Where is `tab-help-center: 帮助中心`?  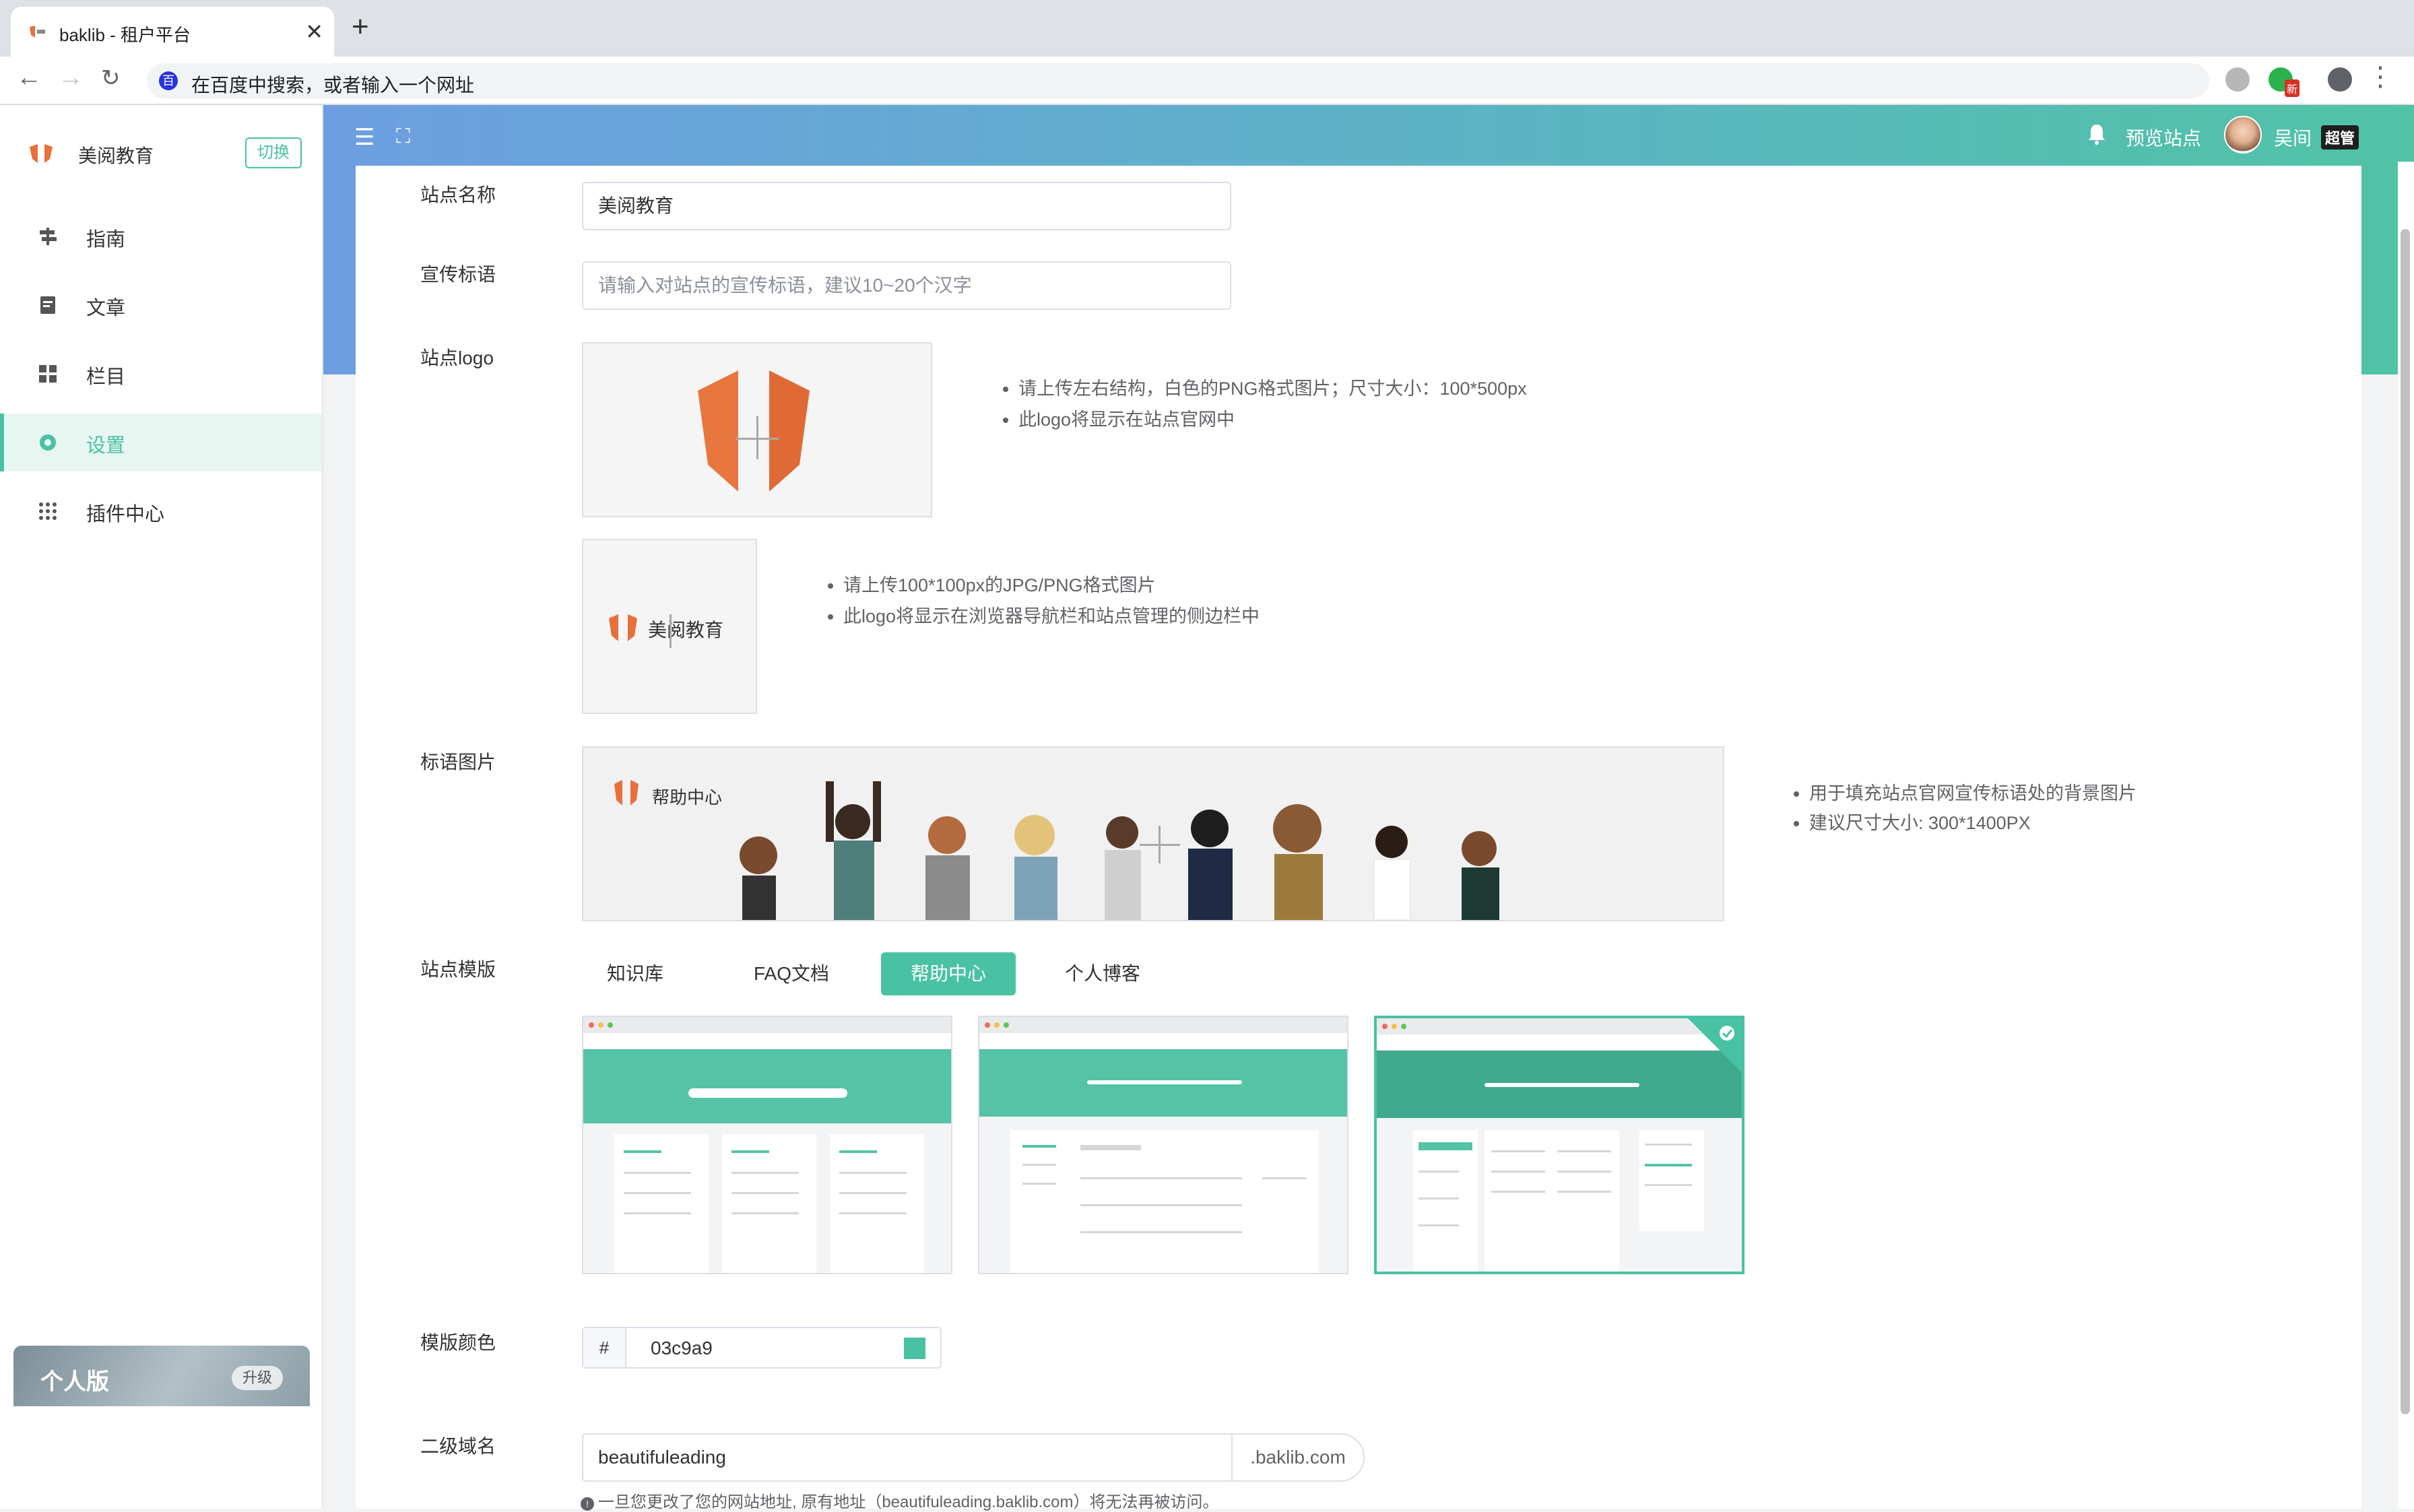 tab-help-center: 帮助中心 is located at coordinates (948, 973).